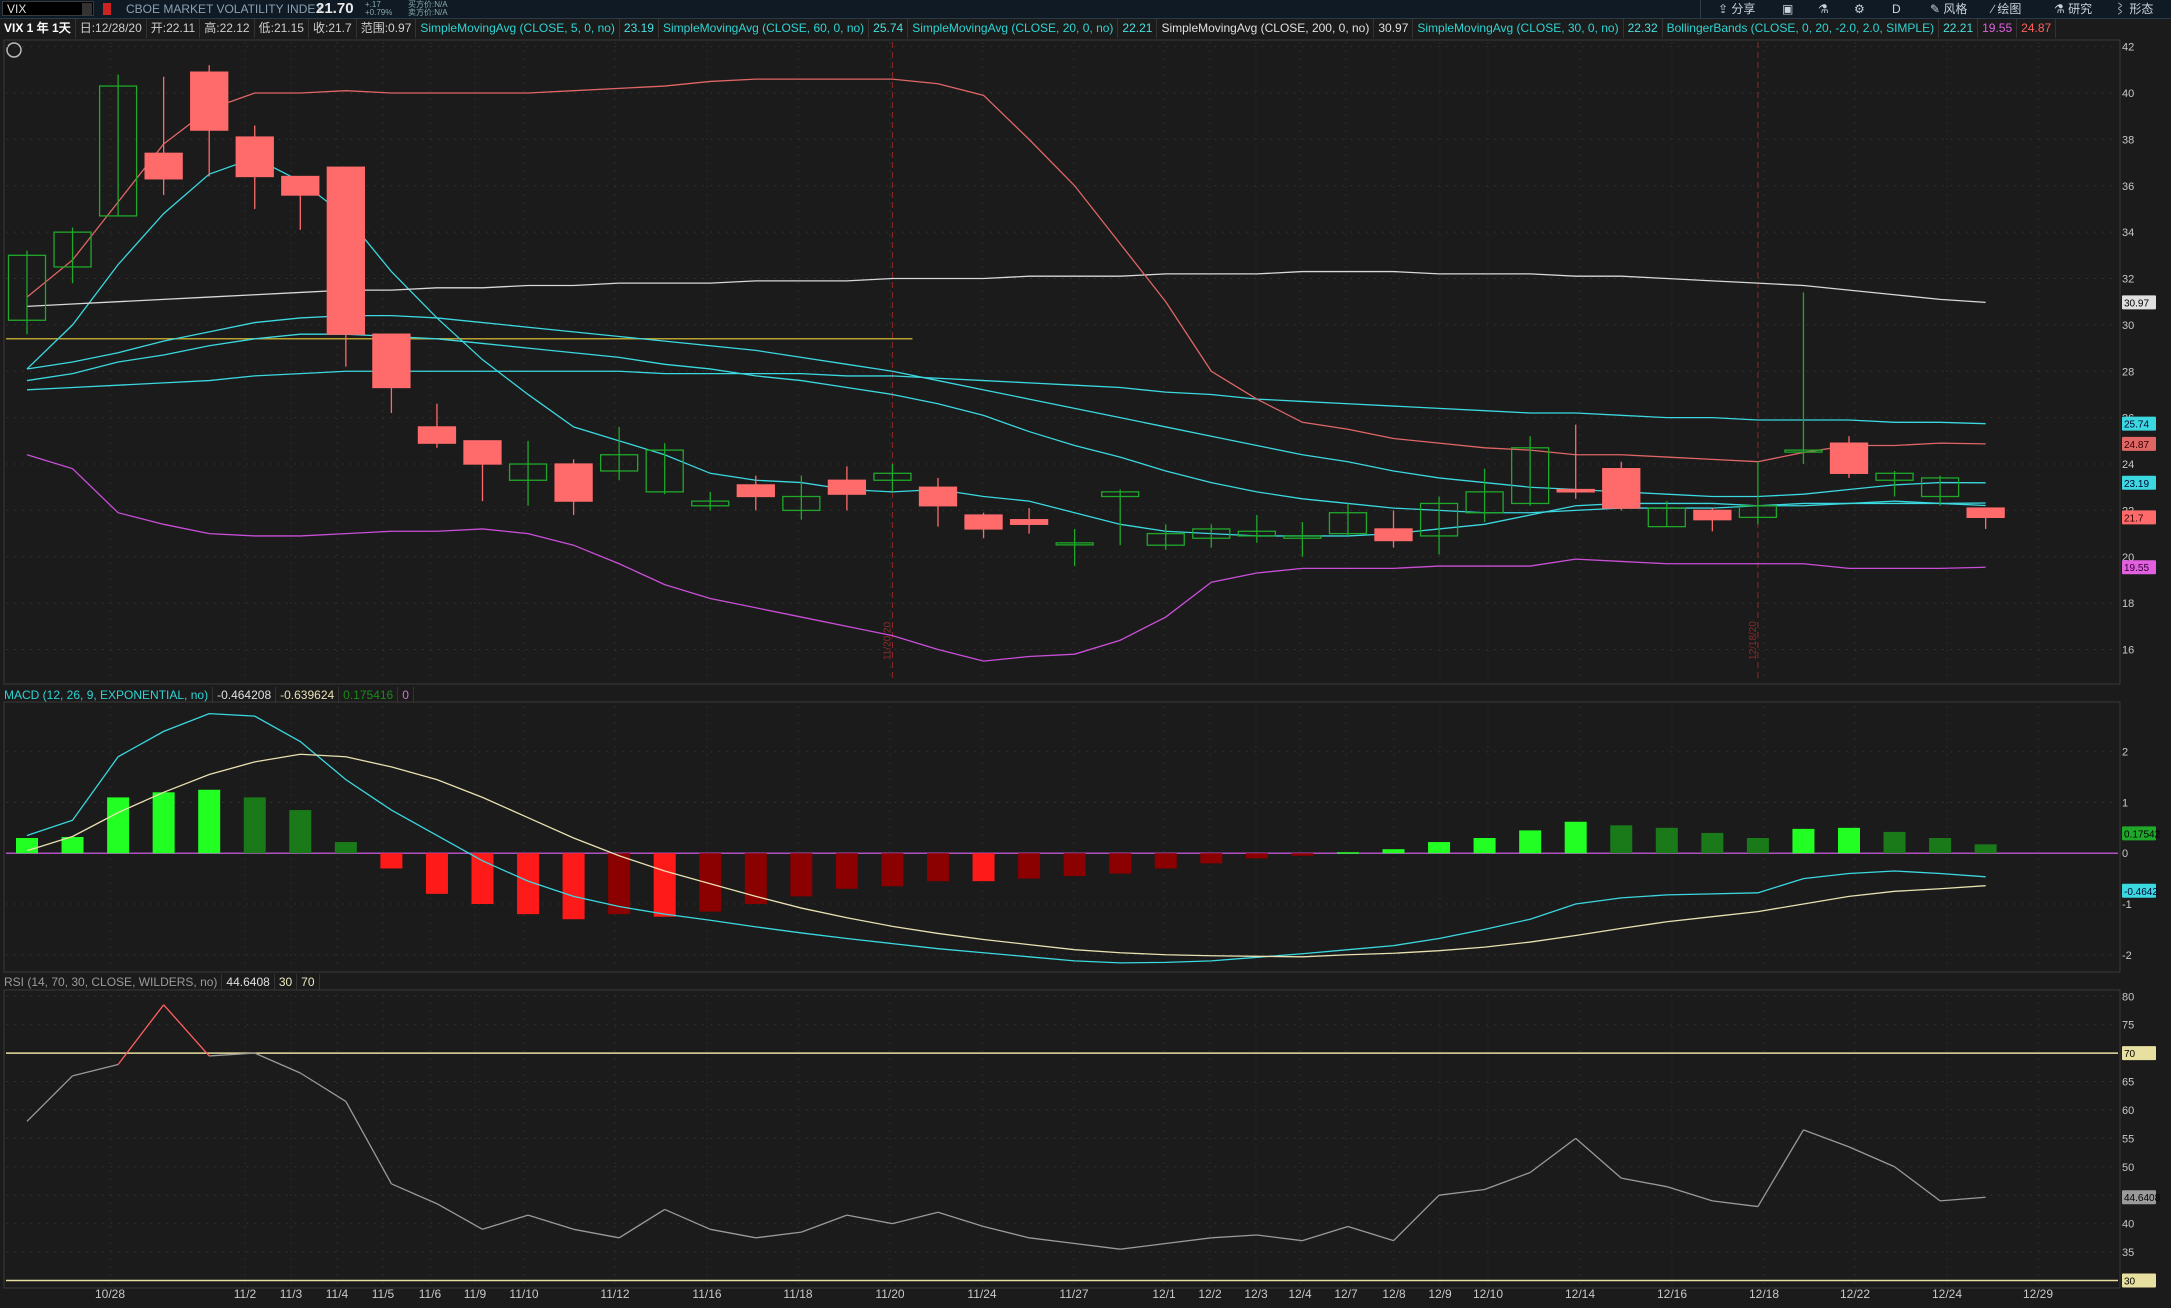 The height and width of the screenshot is (1308, 2171). What do you see at coordinates (2038, 1294) in the screenshot?
I see `x-tick-label: 12/29` at bounding box center [2038, 1294].